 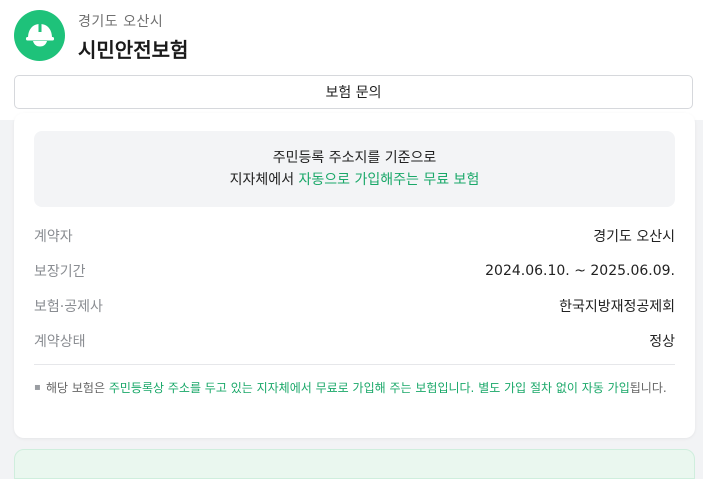 I want to click on insurance-inquiry-button: 보험 문의, so click(x=353, y=92).